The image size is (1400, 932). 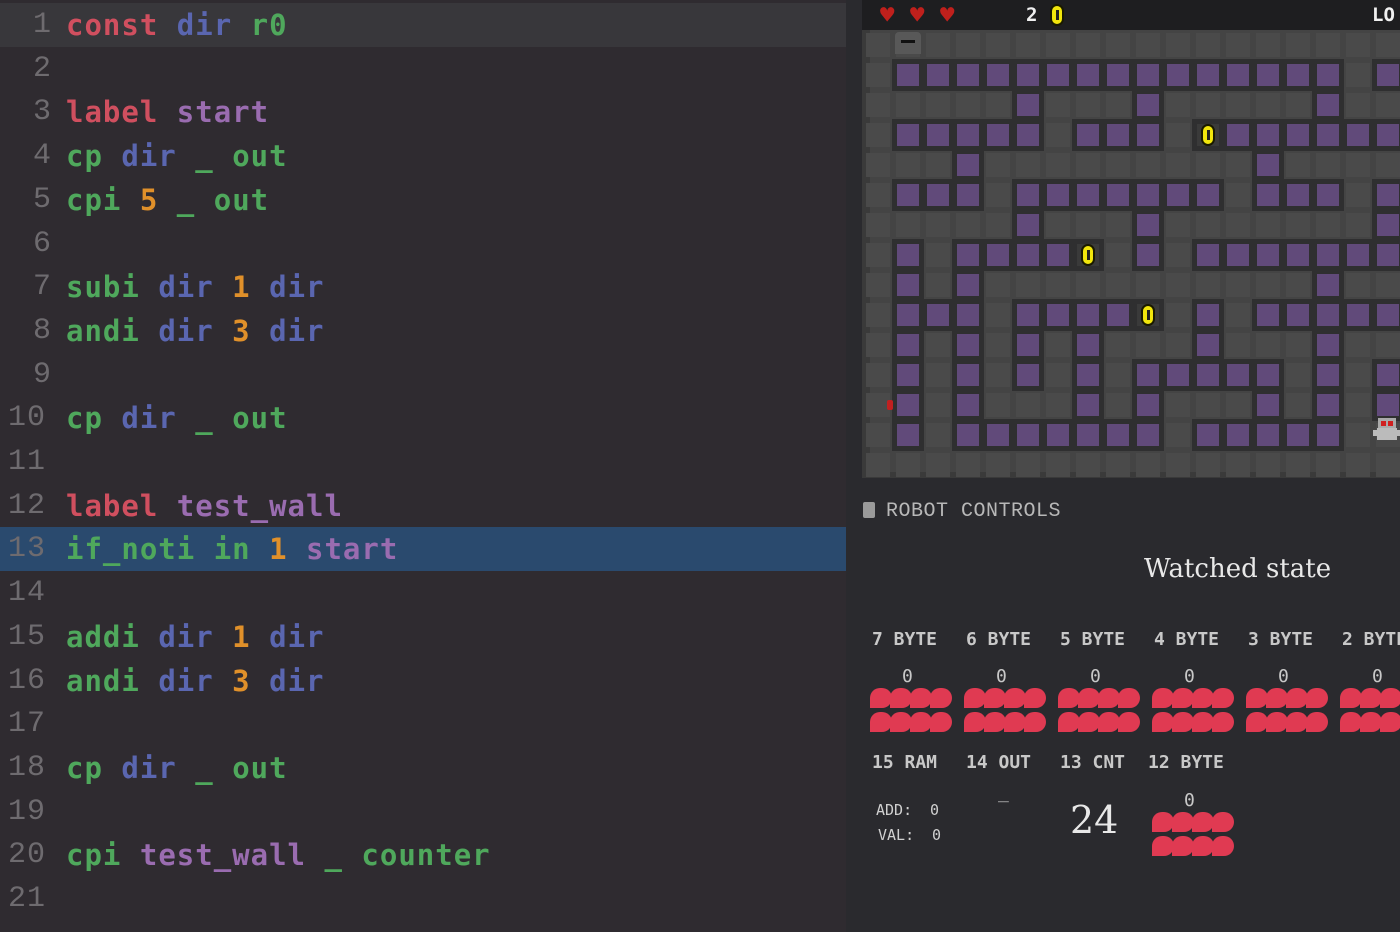 What do you see at coordinates (423, 462) in the screenshot?
I see `code-line: 11` at bounding box center [423, 462].